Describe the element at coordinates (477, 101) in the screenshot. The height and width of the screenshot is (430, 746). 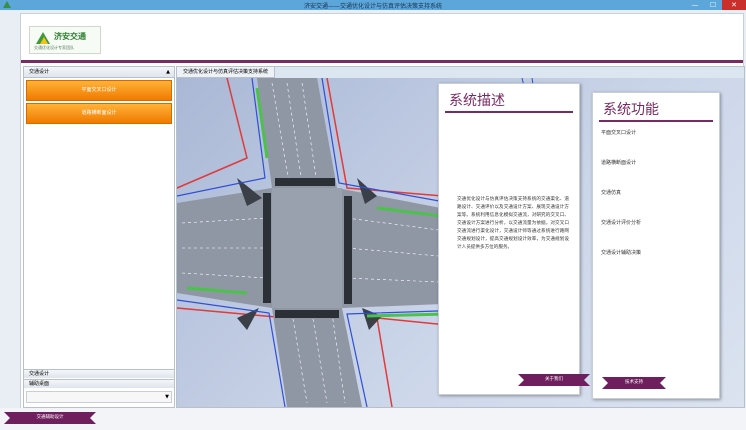
I see `description-title: 系统描述` at that location.